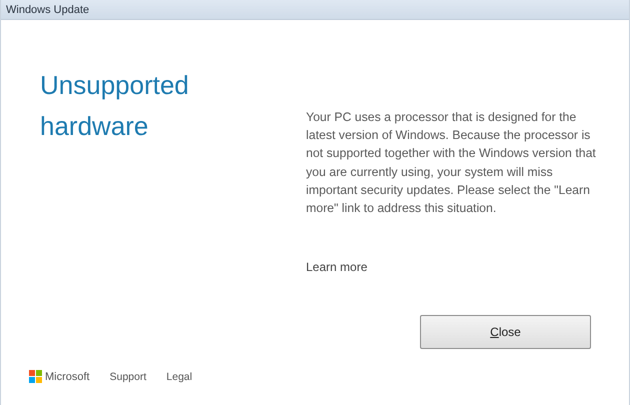 Image resolution: width=630 pixels, height=405 pixels. I want to click on footer-link: Legal, so click(179, 376).